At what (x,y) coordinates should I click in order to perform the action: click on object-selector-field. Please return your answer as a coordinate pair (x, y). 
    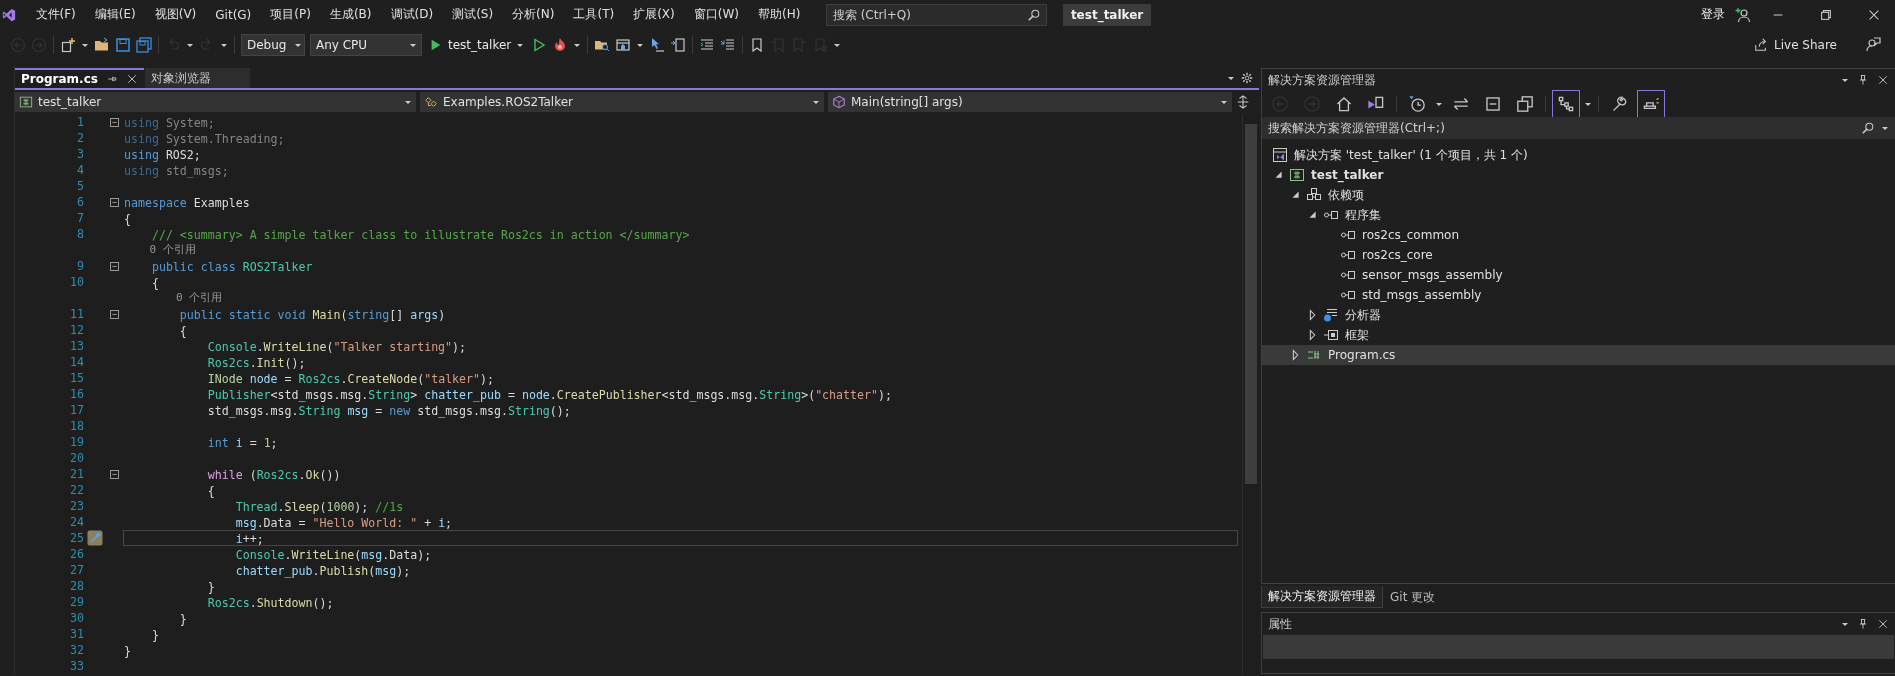
    Looking at the image, I should click on (1578, 647).